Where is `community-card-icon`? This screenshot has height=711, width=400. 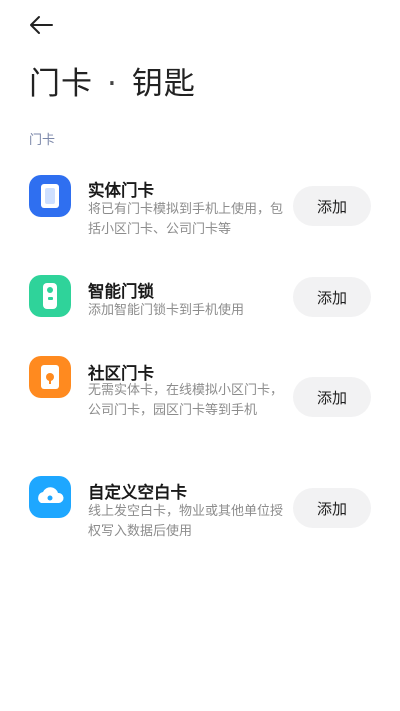 community-card-icon is located at coordinates (50, 377).